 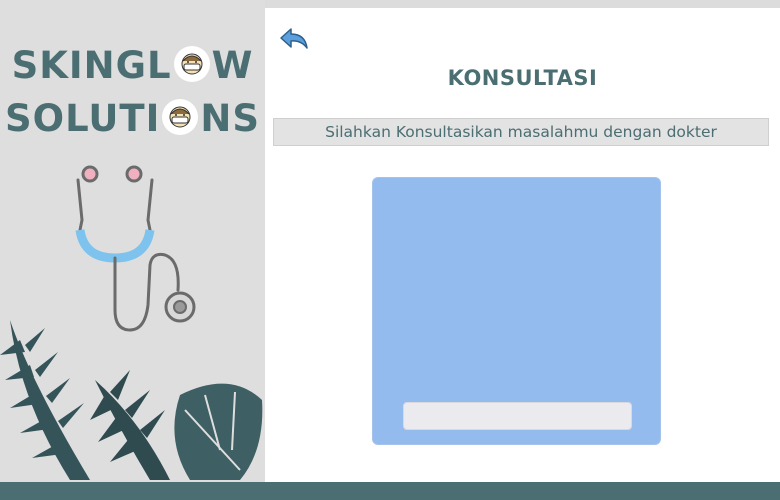 I want to click on brand-text-1: SKINGL, so click(x=91, y=65).